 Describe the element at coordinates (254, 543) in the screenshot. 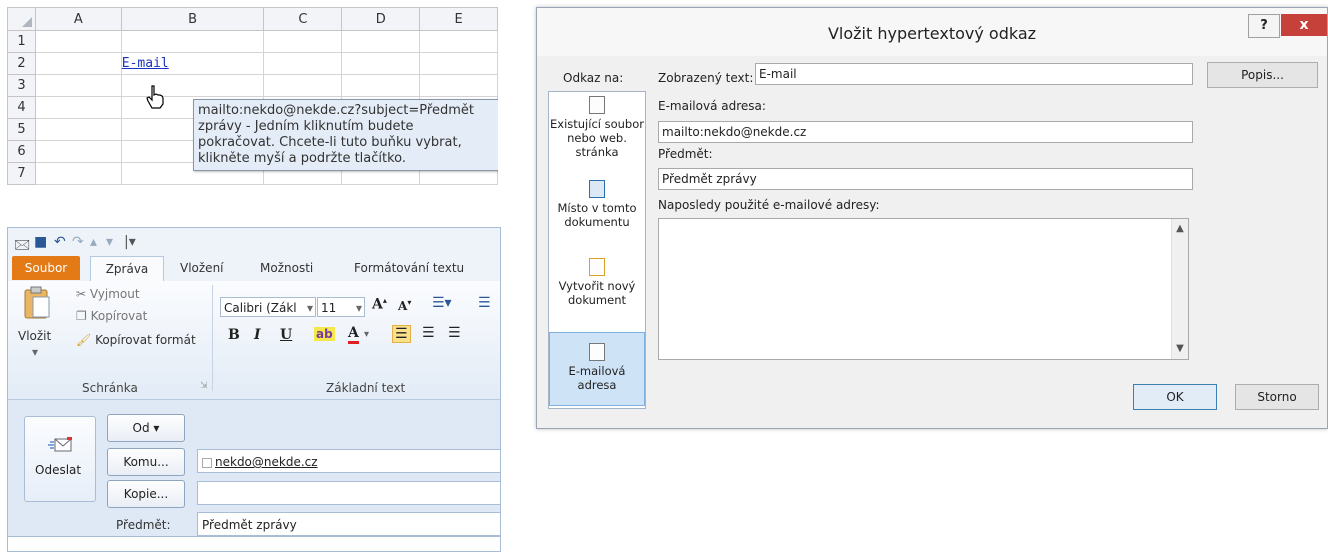

I see `message-body` at that location.